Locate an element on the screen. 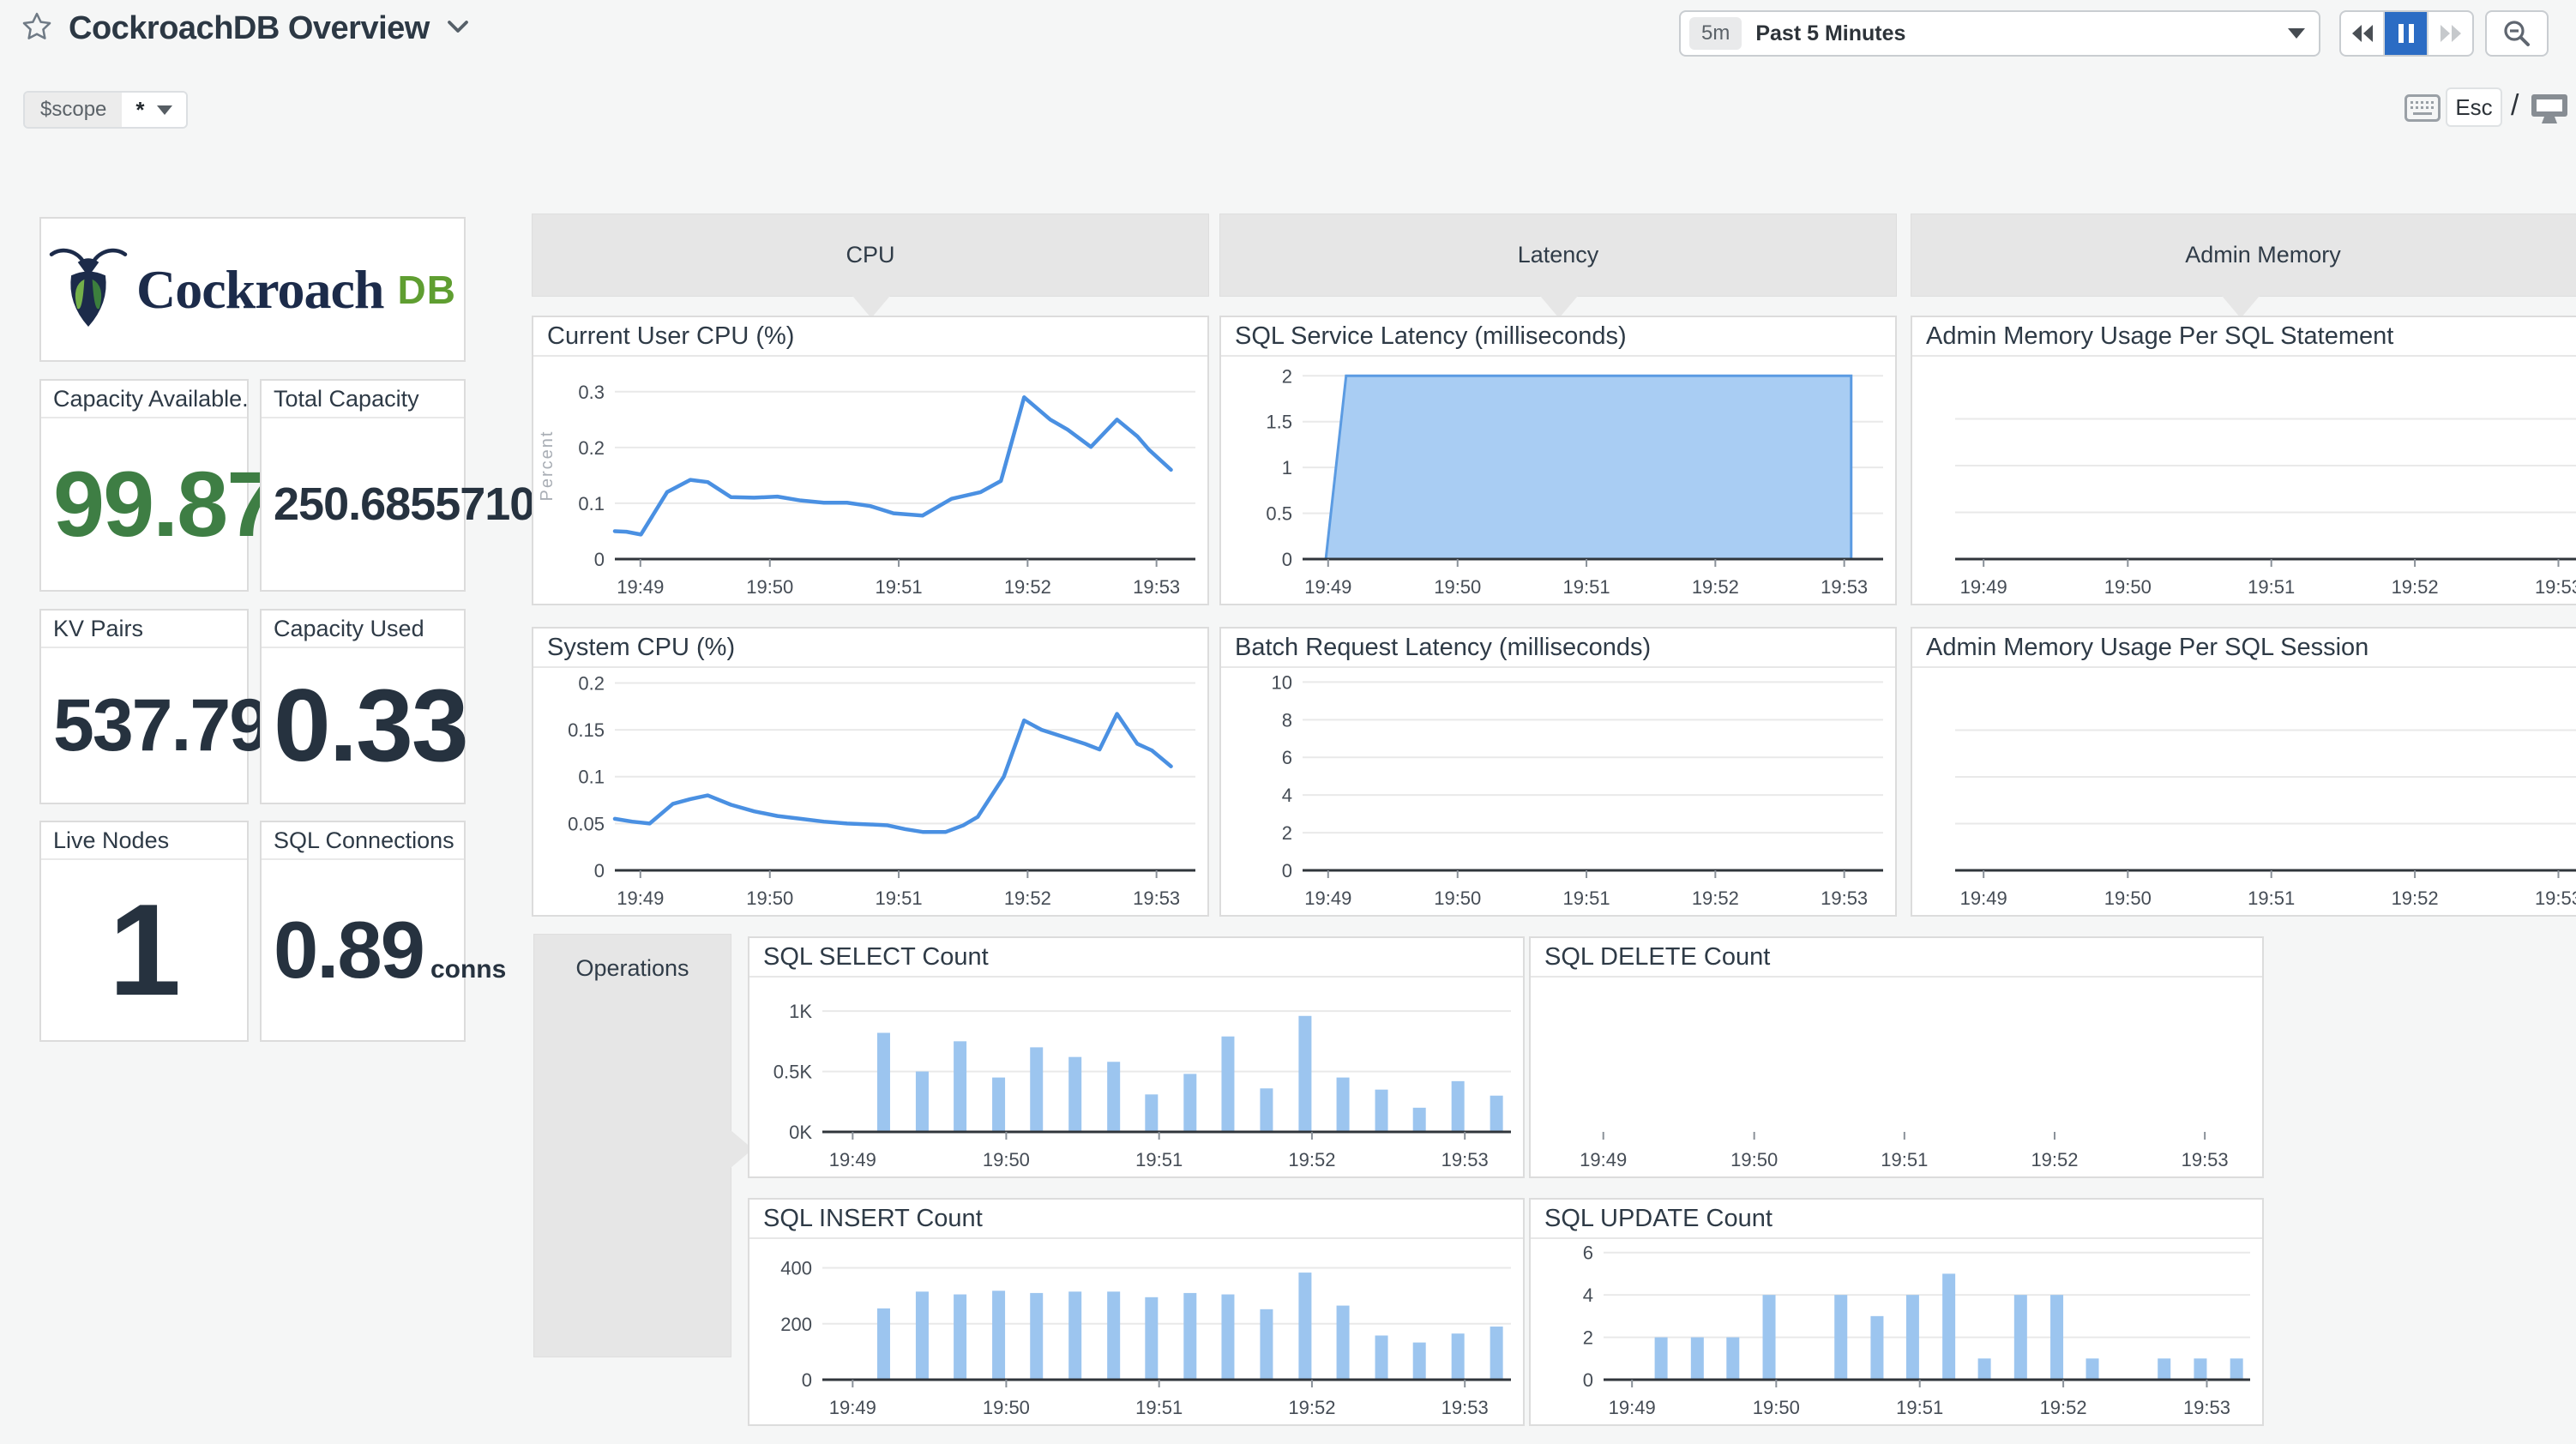 The height and width of the screenshot is (1444, 2576). dashboard-titlebar: CockroachDB Overview is located at coordinates (246, 28).